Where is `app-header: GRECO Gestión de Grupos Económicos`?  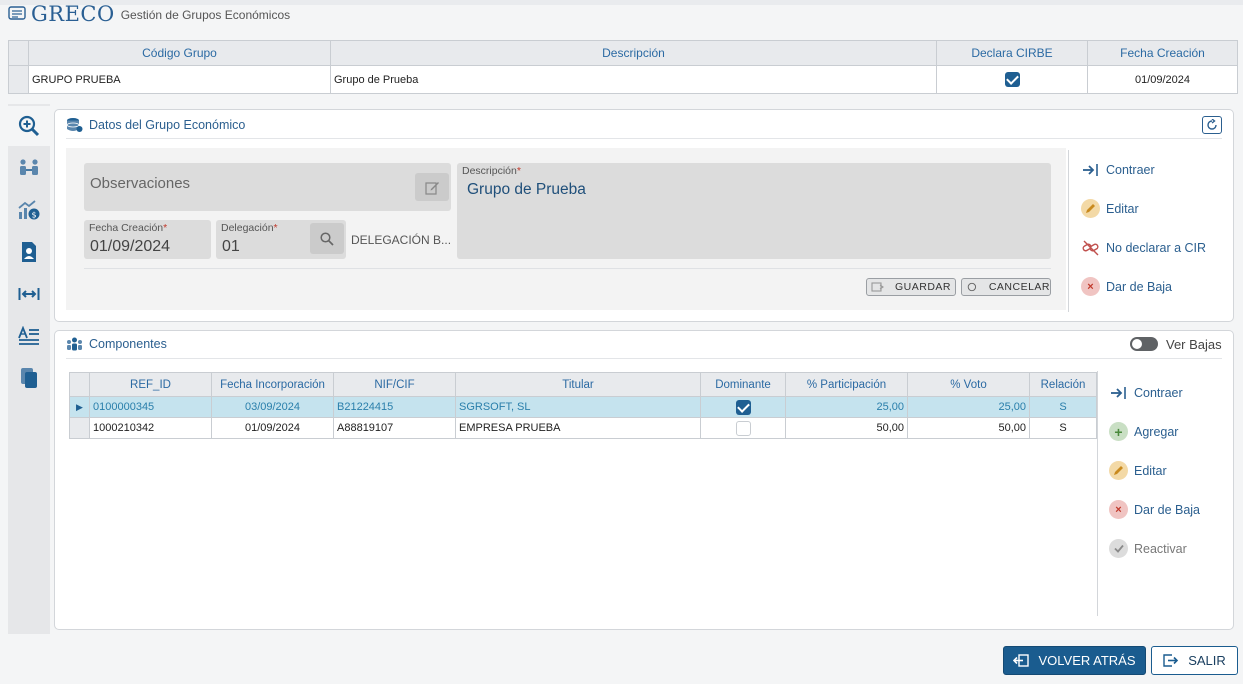
app-header: GRECO Gestión de Grupos Económicos is located at coordinates (149, 14).